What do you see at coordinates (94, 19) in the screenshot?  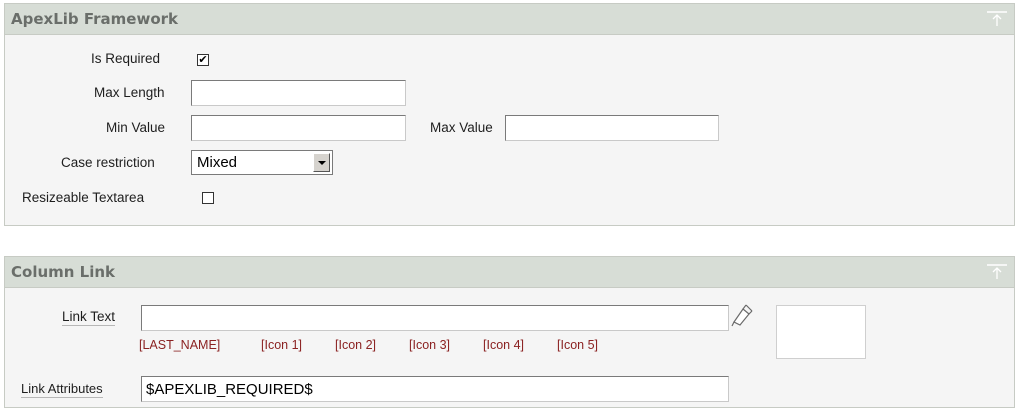 I see `region-title: ApexLib Framework` at bounding box center [94, 19].